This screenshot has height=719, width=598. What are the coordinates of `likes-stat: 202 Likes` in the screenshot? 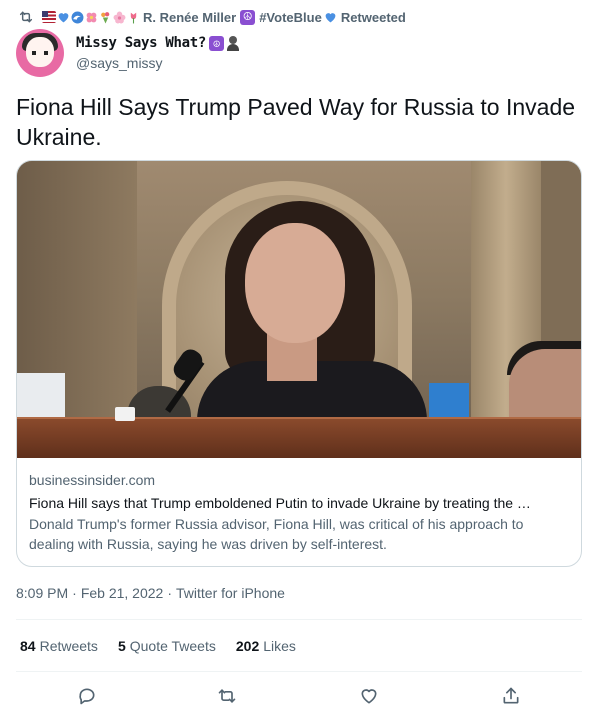 It's located at (266, 646).